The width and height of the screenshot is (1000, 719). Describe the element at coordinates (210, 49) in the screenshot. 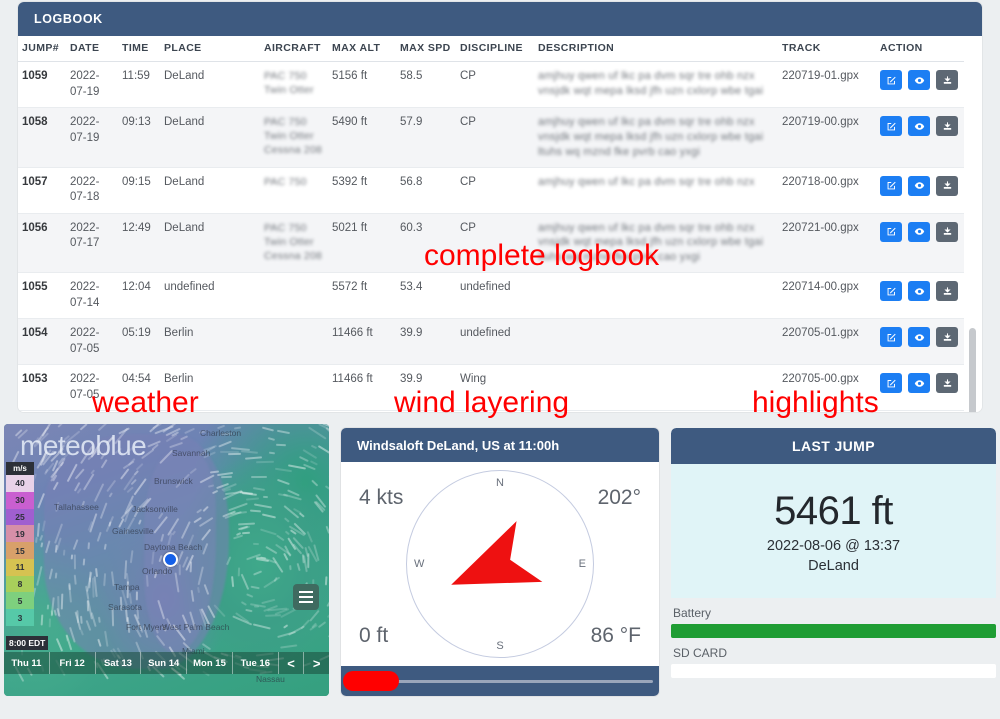

I see `col-place: PLACE` at that location.